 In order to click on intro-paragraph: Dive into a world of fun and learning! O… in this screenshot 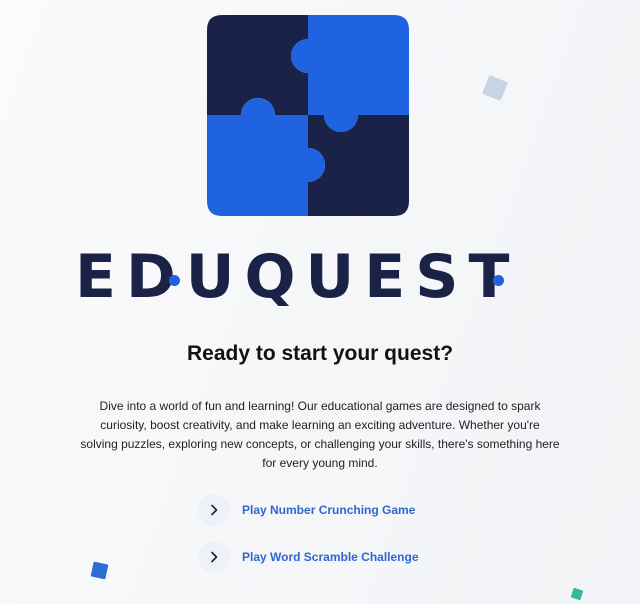, I will do `click(320, 434)`.